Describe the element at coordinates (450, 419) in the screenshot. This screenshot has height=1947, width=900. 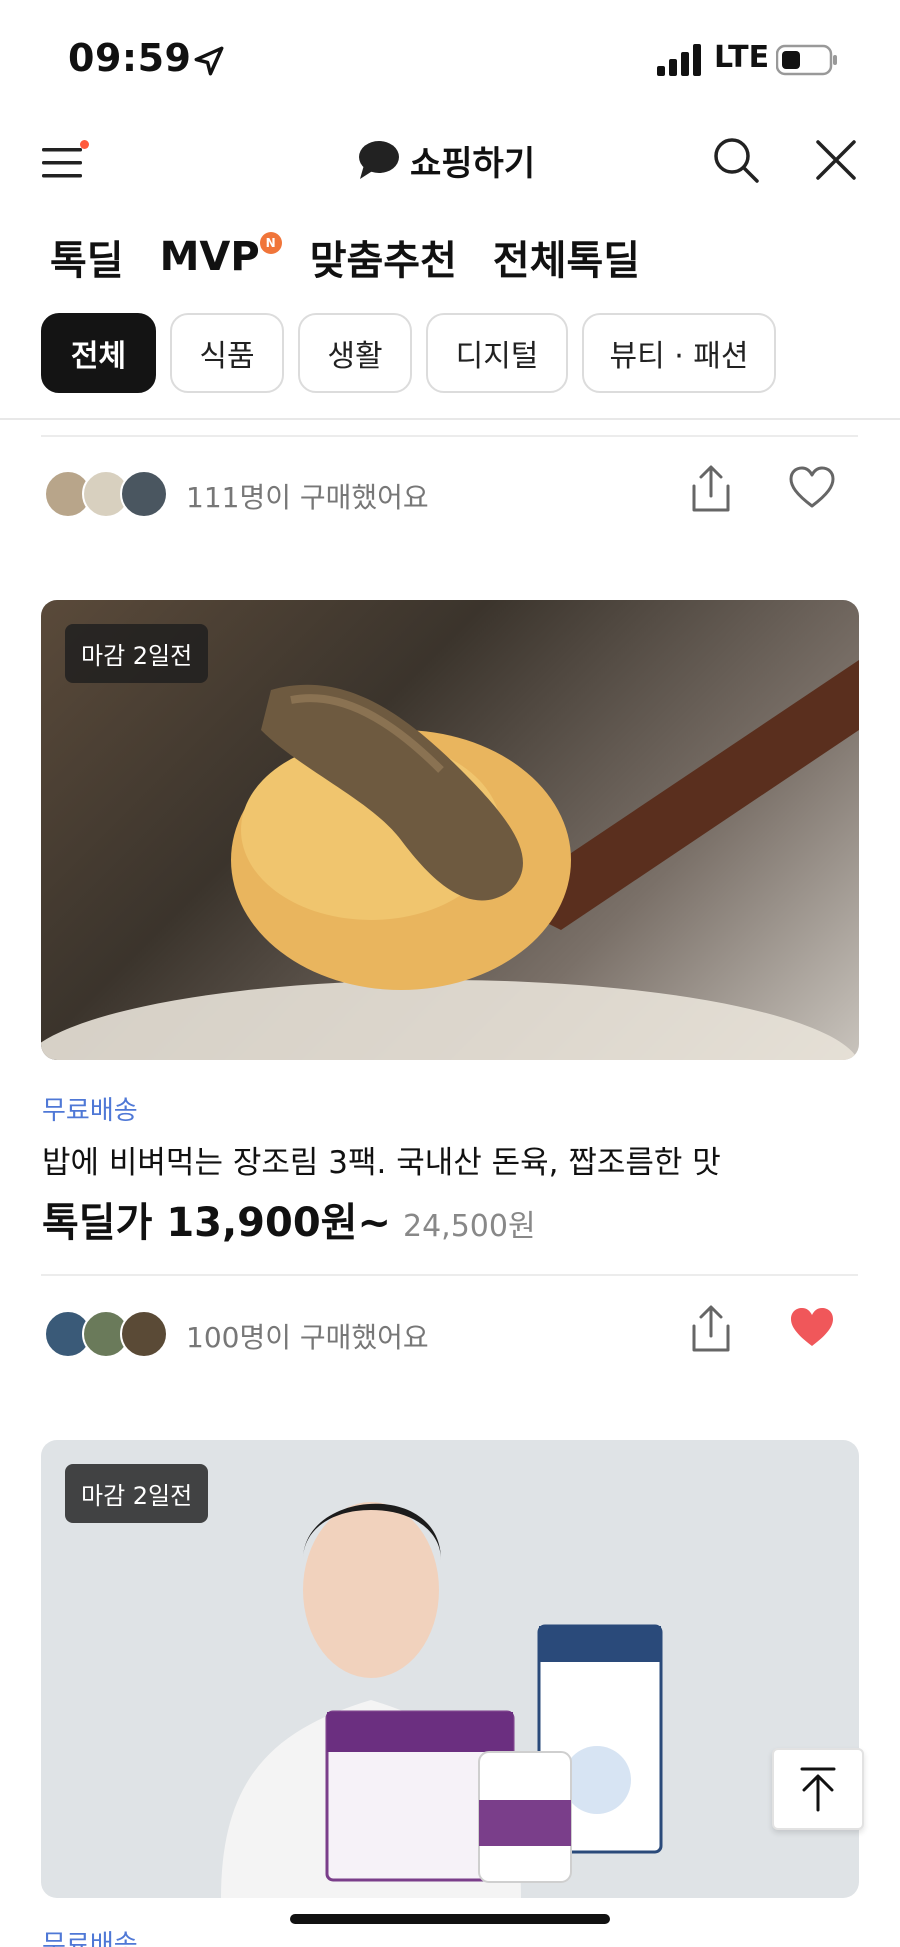
I see `header-divider` at that location.